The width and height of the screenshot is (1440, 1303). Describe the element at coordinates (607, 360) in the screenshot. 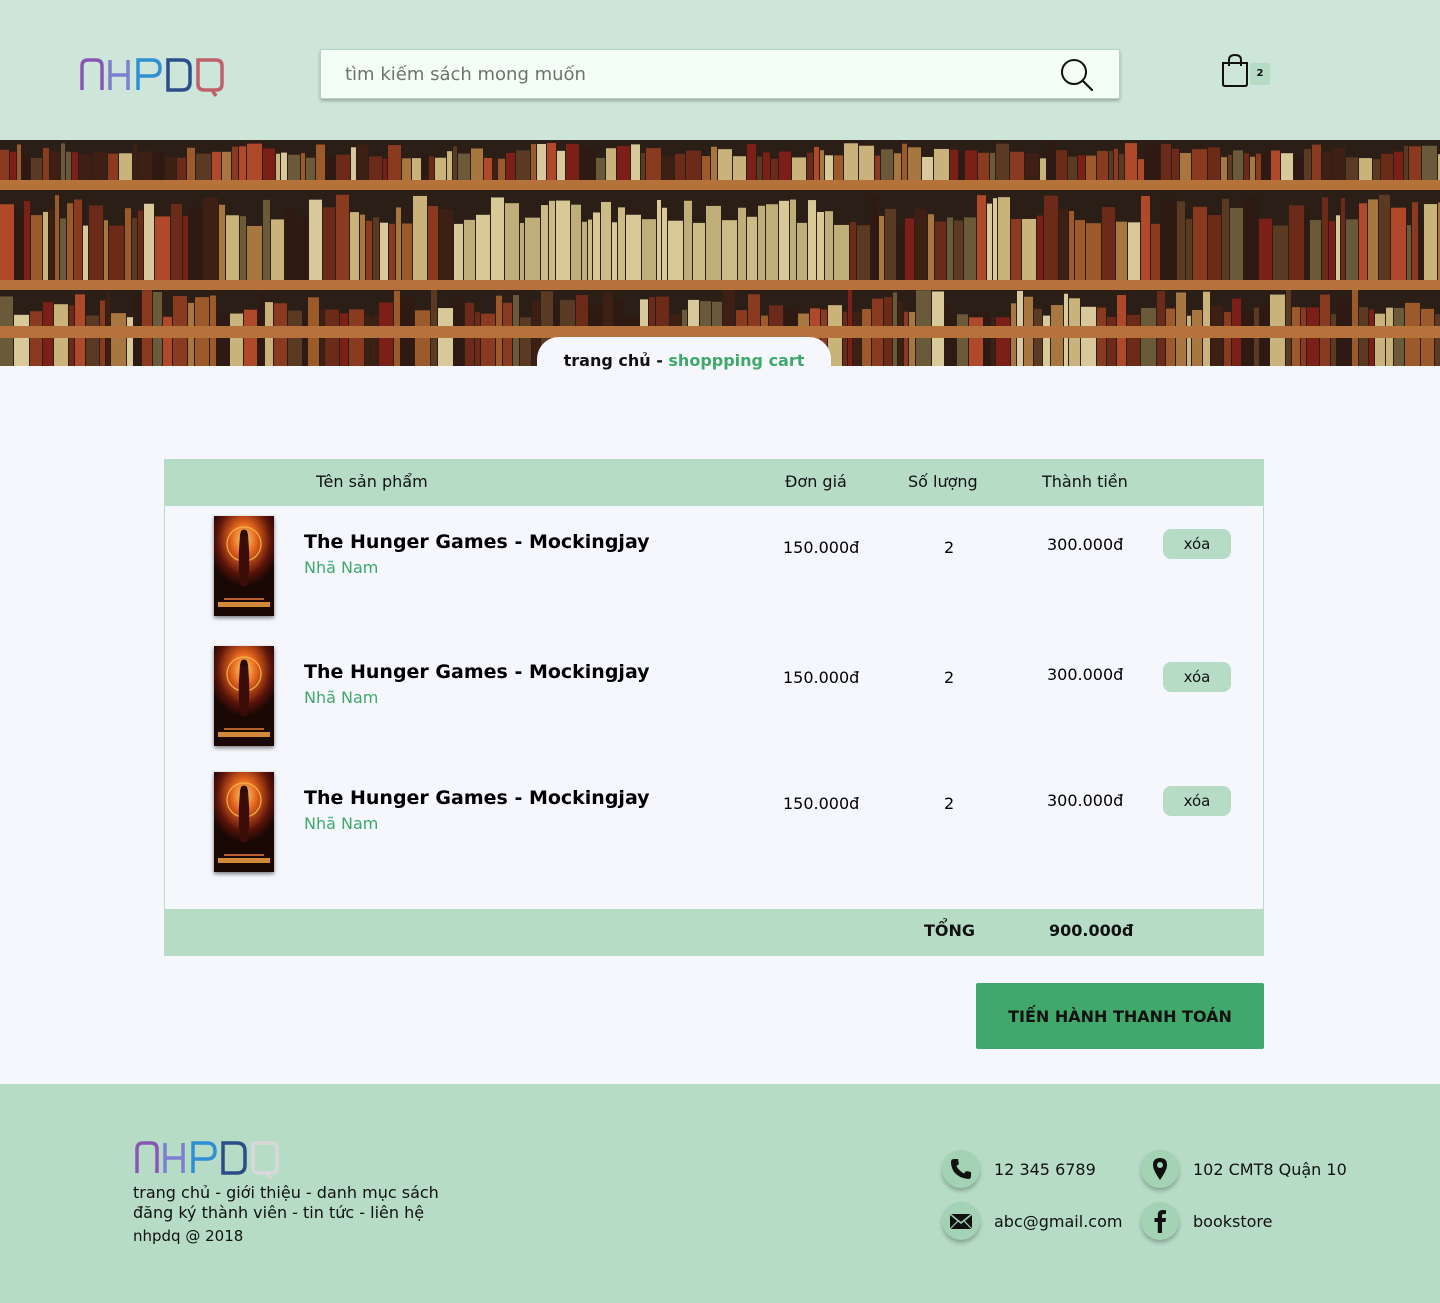

I see `breadcrumb-home: trang chủ` at that location.